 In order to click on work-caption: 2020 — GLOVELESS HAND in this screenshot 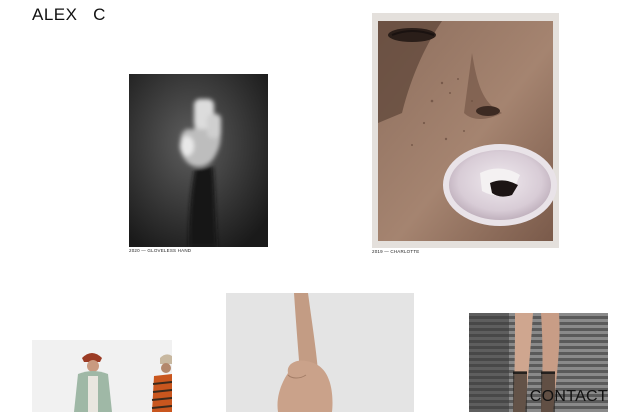, I will do `click(160, 250)`.